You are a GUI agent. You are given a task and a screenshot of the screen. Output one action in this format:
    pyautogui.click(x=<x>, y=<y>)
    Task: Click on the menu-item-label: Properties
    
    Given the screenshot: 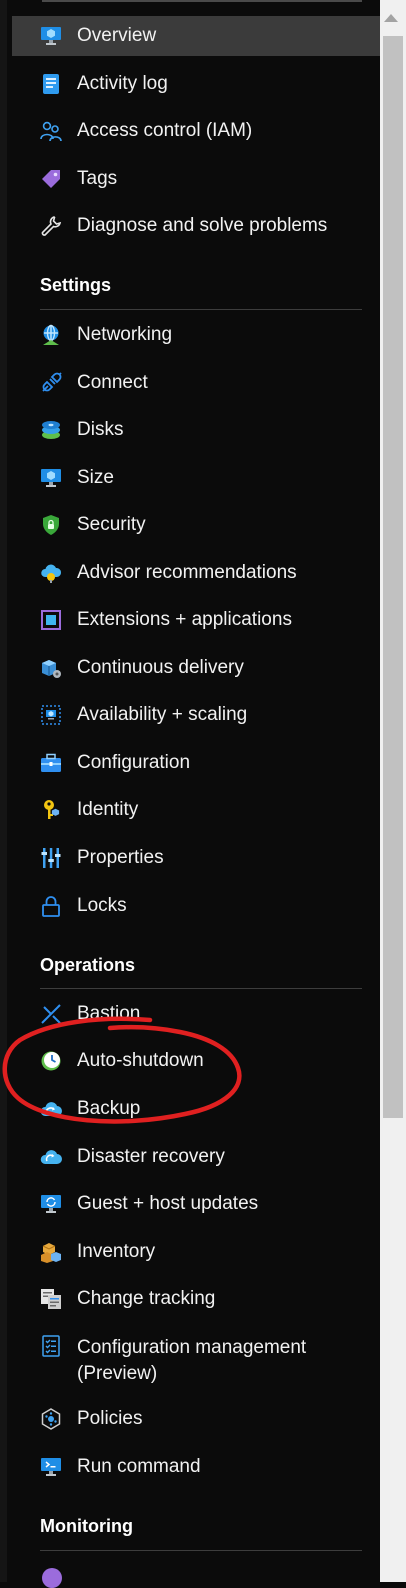 What is the action you would take?
    pyautogui.click(x=120, y=857)
    